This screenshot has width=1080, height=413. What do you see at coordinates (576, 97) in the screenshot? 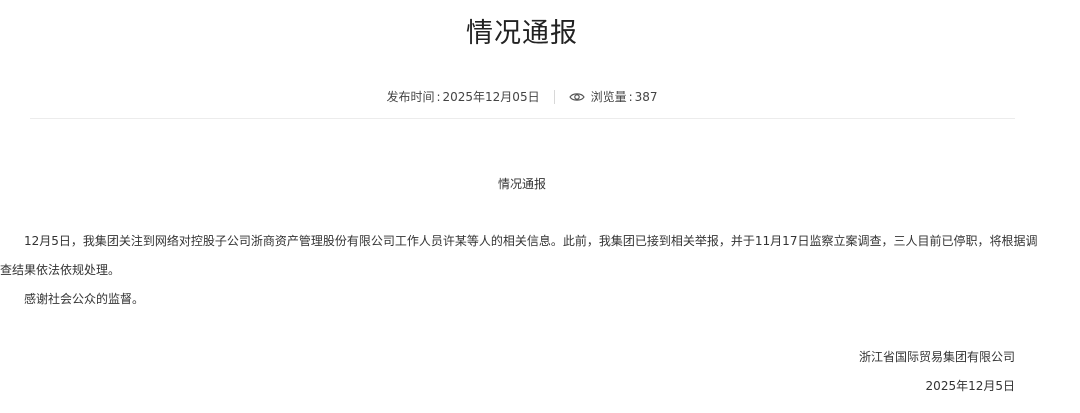
I see `eye-icon` at bounding box center [576, 97].